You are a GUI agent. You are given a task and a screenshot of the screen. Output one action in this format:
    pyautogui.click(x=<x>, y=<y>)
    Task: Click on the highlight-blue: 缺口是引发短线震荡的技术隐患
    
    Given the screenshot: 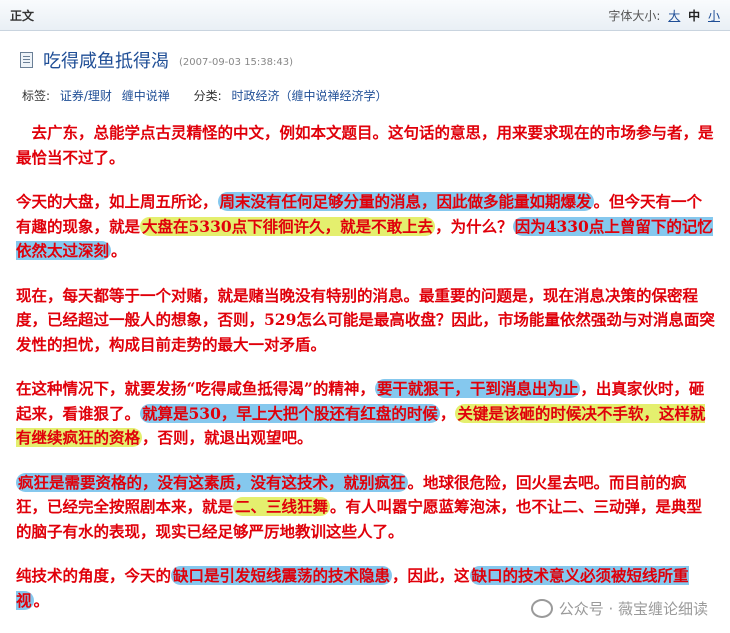 What is the action you would take?
    pyautogui.click(x=282, y=575)
    